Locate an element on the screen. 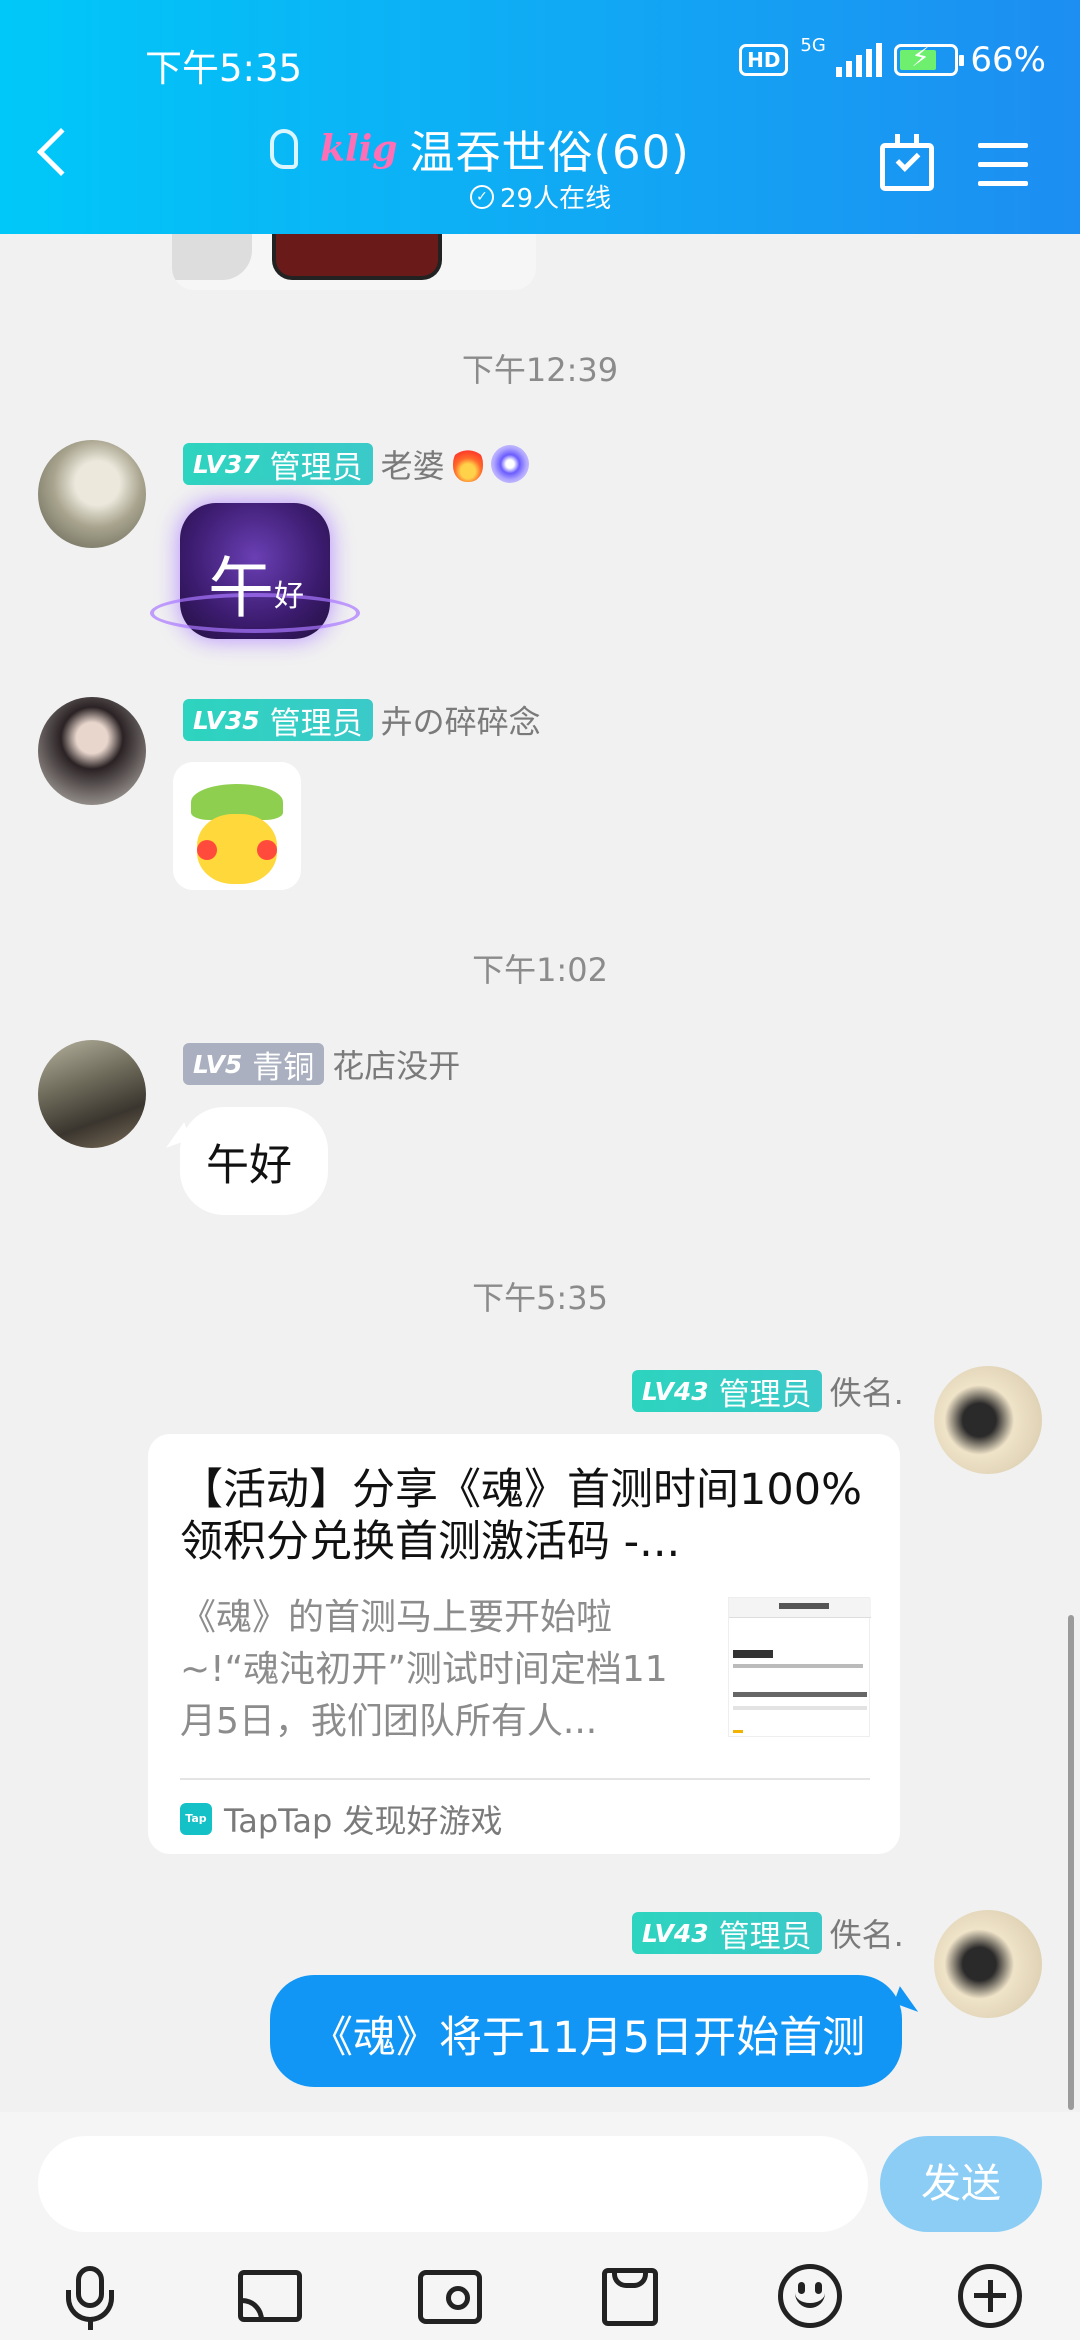 Image resolution: width=1080 pixels, height=2340 pixels. photo-icon is located at coordinates (450, 2296).